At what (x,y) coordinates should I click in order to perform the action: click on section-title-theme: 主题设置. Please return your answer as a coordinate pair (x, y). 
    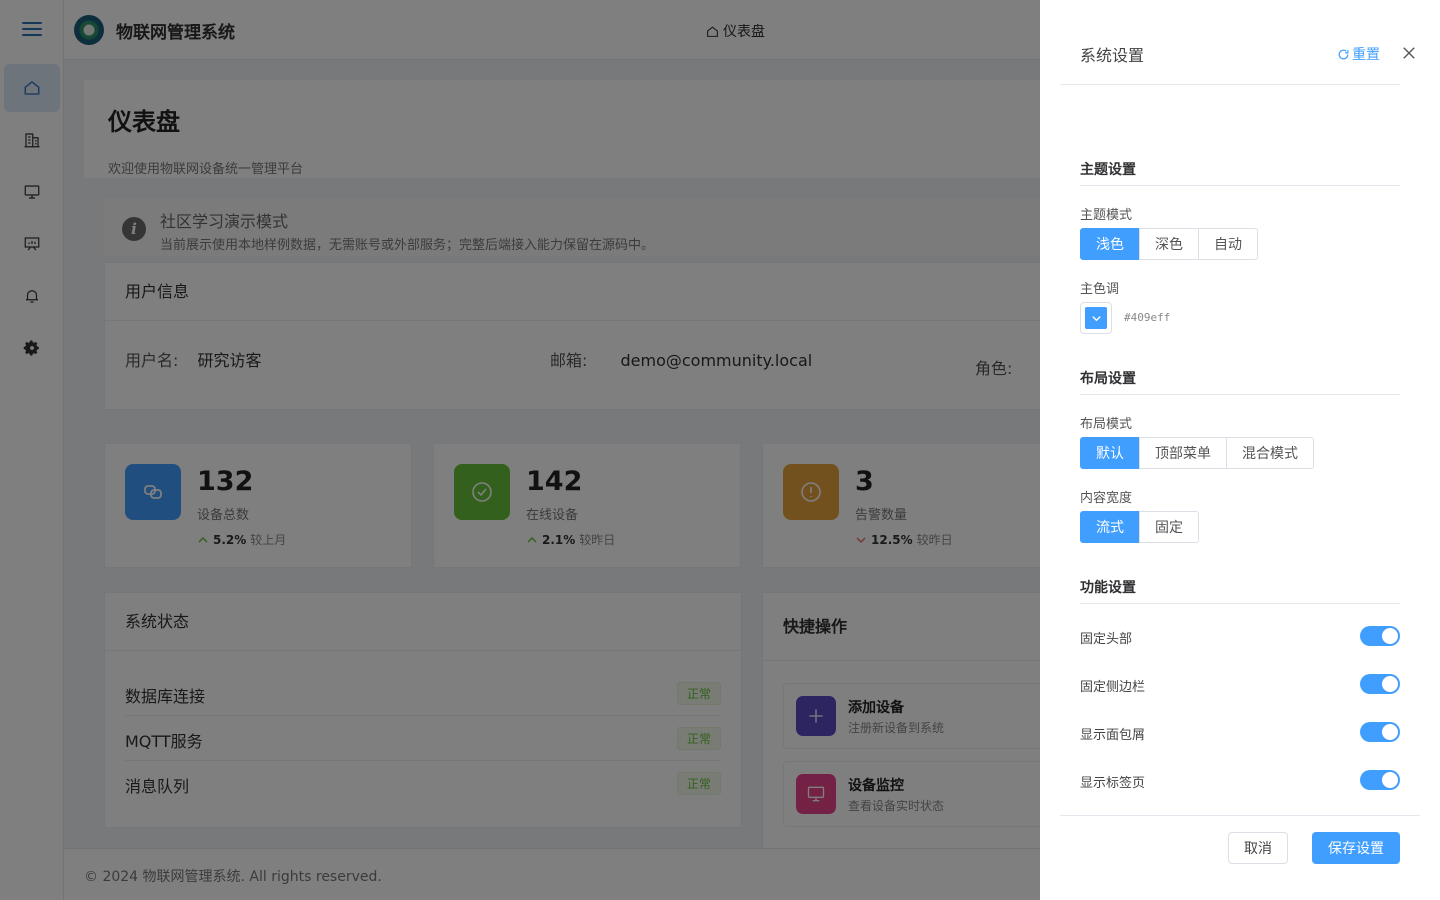
    Looking at the image, I should click on (1108, 170).